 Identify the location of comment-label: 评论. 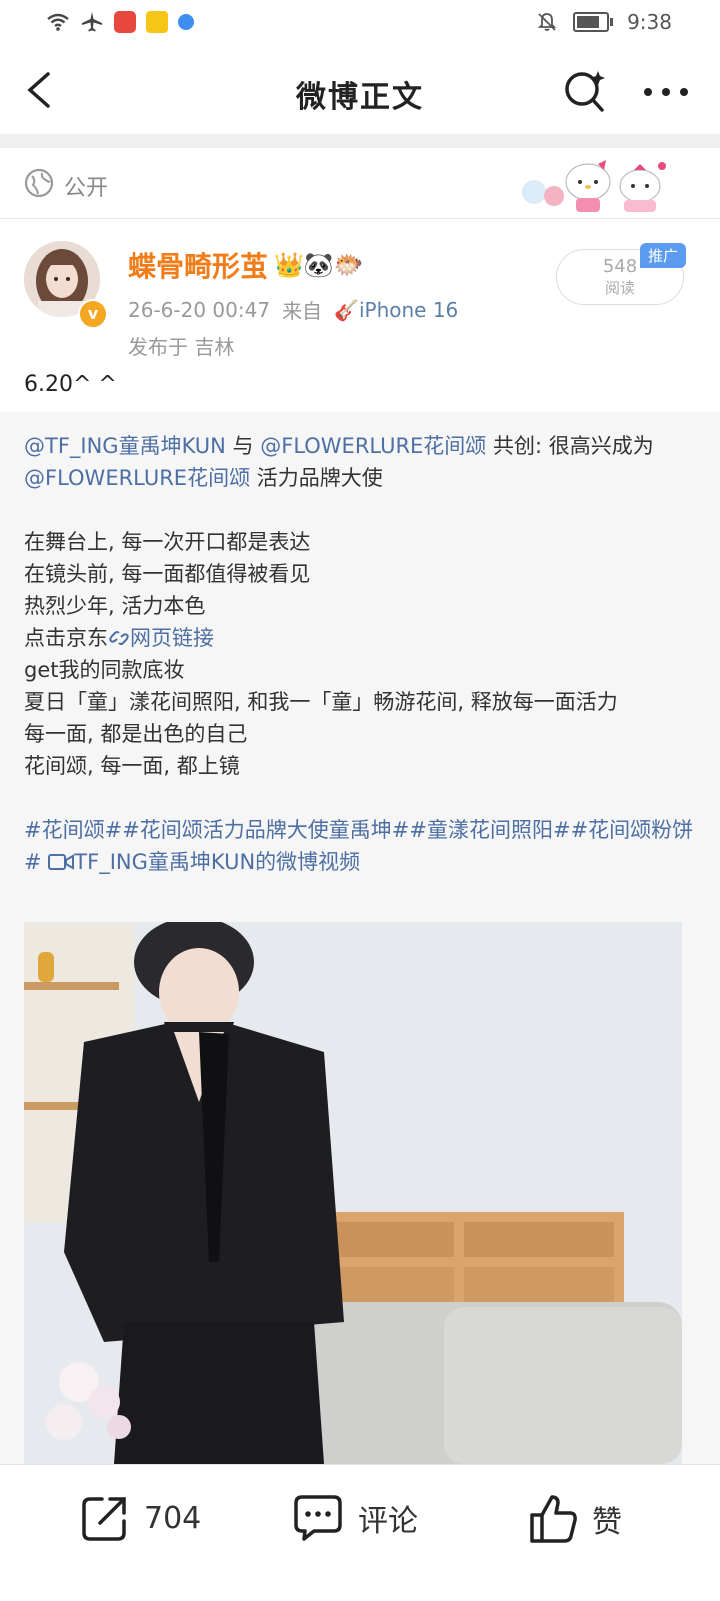
(388, 1521).